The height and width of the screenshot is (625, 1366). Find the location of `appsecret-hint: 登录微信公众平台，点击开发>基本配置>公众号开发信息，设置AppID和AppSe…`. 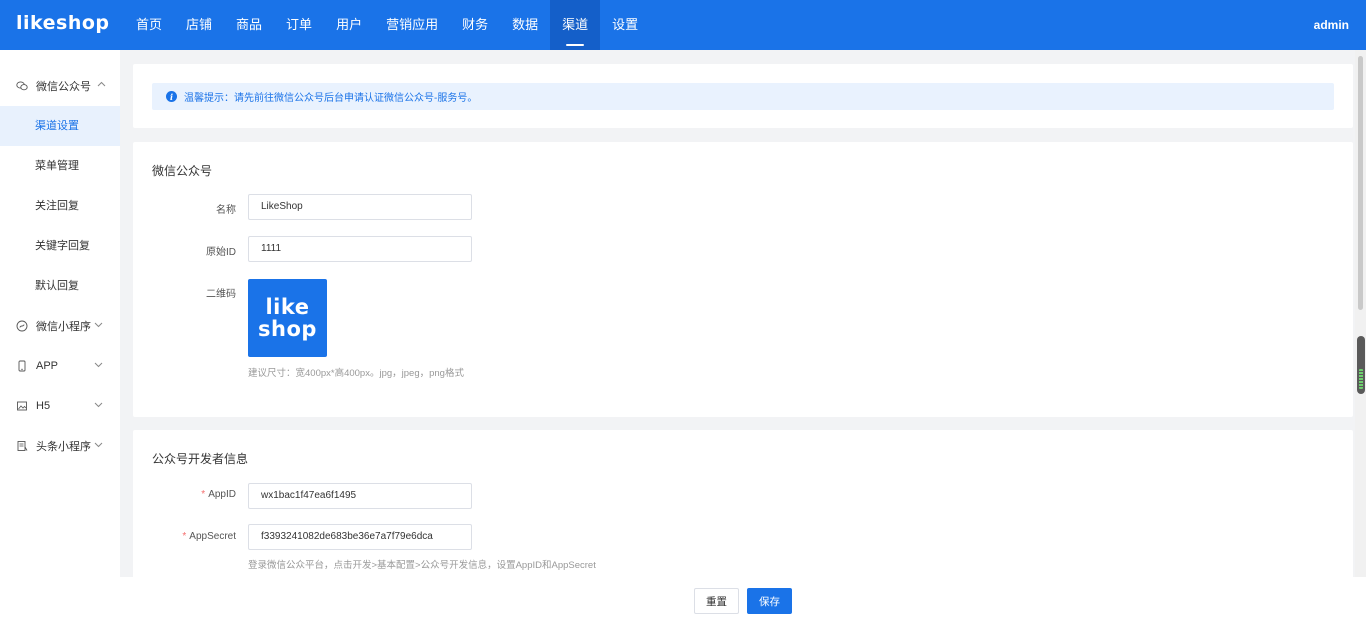

appsecret-hint: 登录微信公众平台，点击开发>基本配置>公众号开发信息，设置AppID和AppSe… is located at coordinates (422, 565).